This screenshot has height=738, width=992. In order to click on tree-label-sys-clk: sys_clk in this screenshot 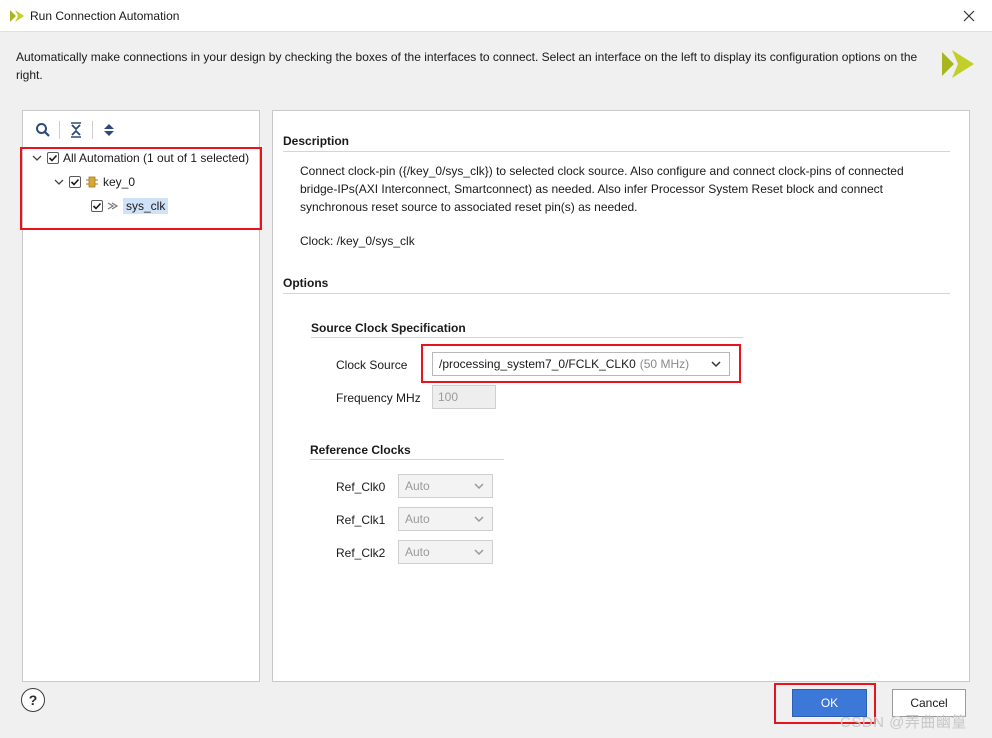, I will do `click(146, 206)`.